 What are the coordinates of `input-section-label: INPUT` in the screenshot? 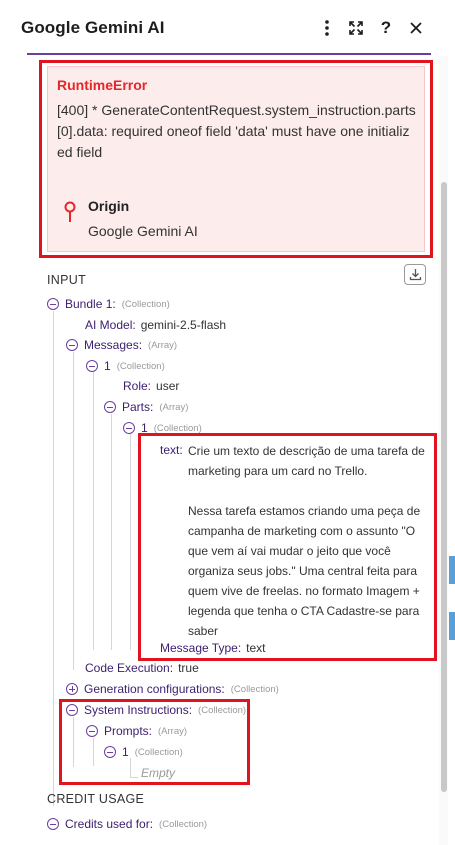 It's located at (66, 280).